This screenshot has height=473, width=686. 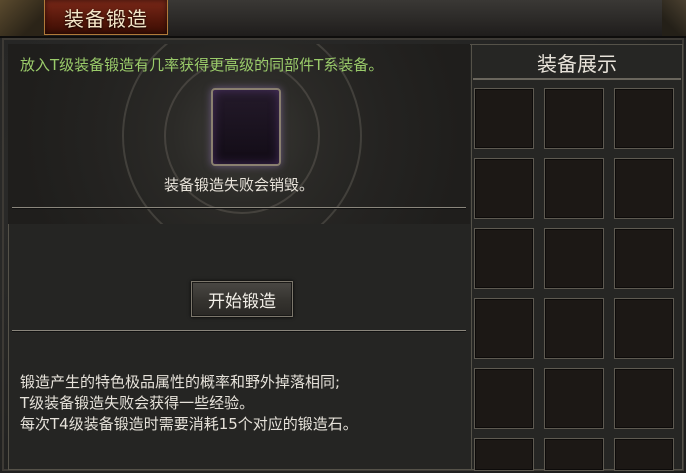 What do you see at coordinates (674, 18) in the screenshot?
I see `corner-ornament-icon` at bounding box center [674, 18].